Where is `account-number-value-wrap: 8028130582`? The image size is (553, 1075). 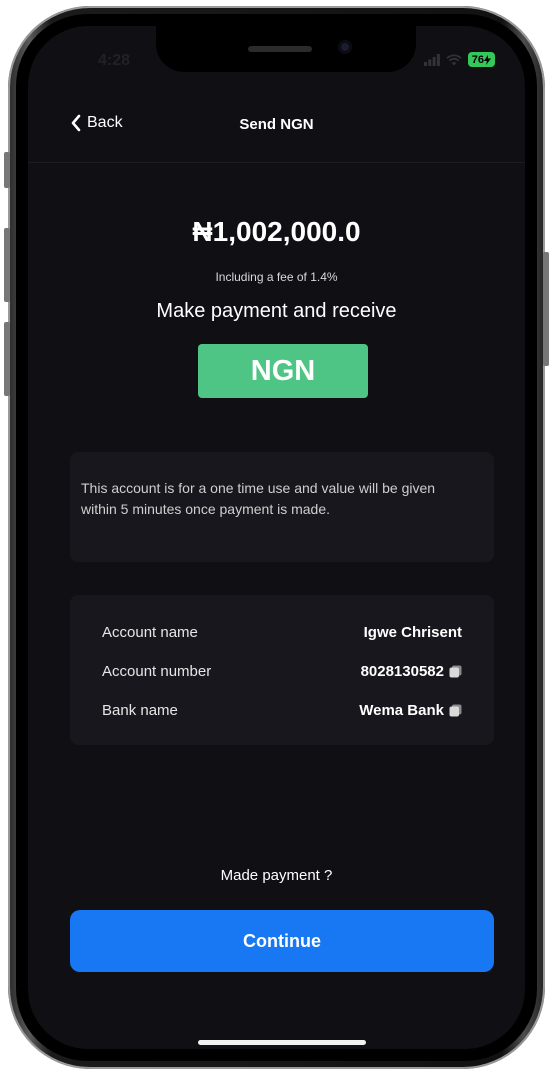
account-number-value-wrap: 8028130582 is located at coordinates (411, 671).